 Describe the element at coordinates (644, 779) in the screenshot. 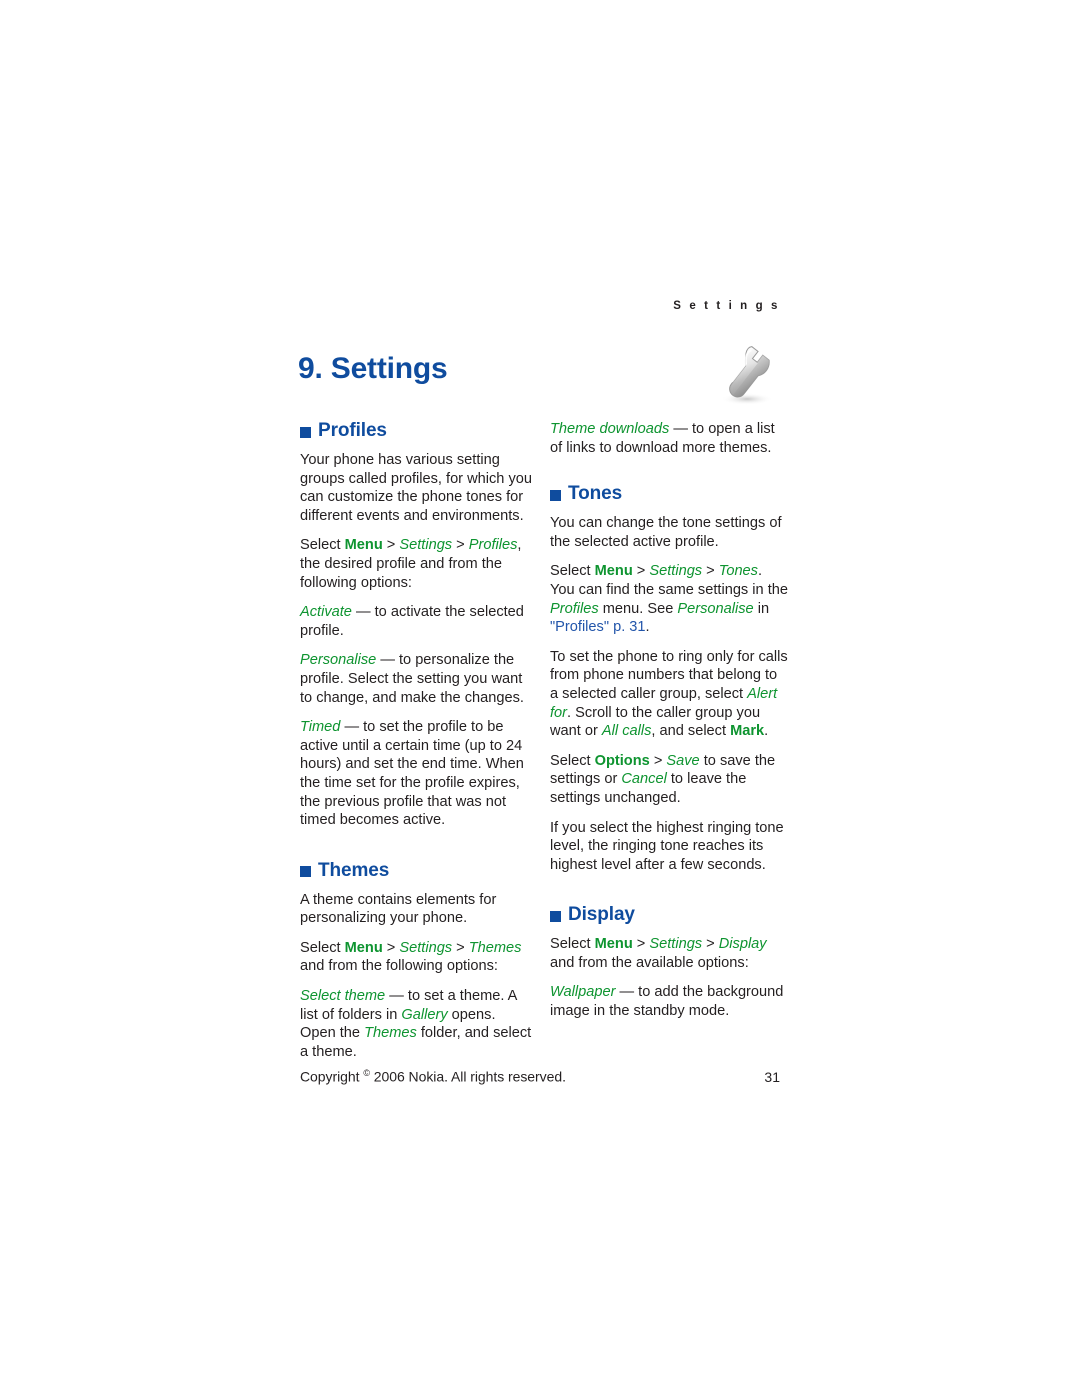

I see `option-term: Cancel` at that location.